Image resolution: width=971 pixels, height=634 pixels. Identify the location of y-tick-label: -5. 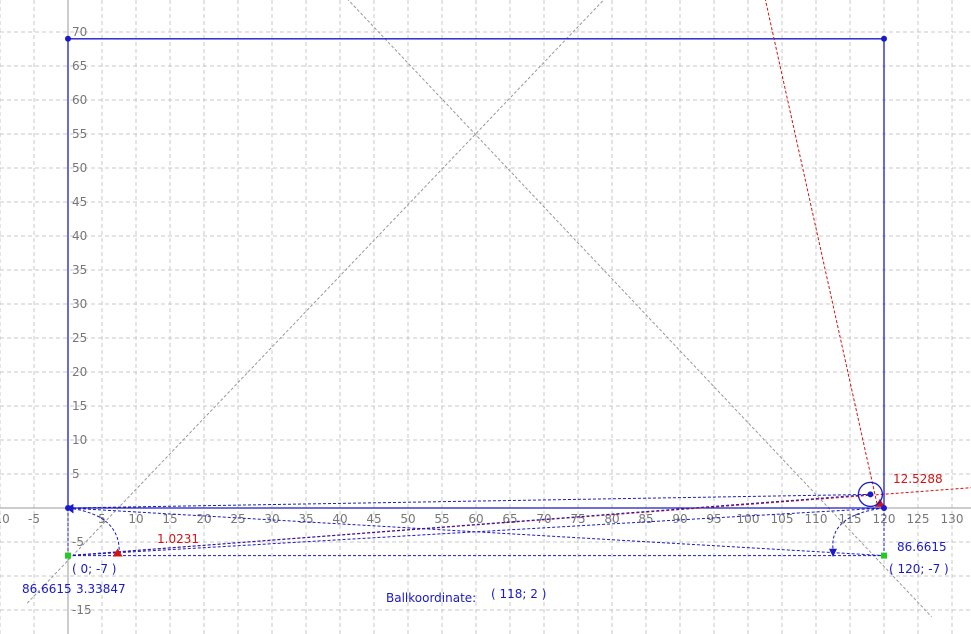
(78, 542).